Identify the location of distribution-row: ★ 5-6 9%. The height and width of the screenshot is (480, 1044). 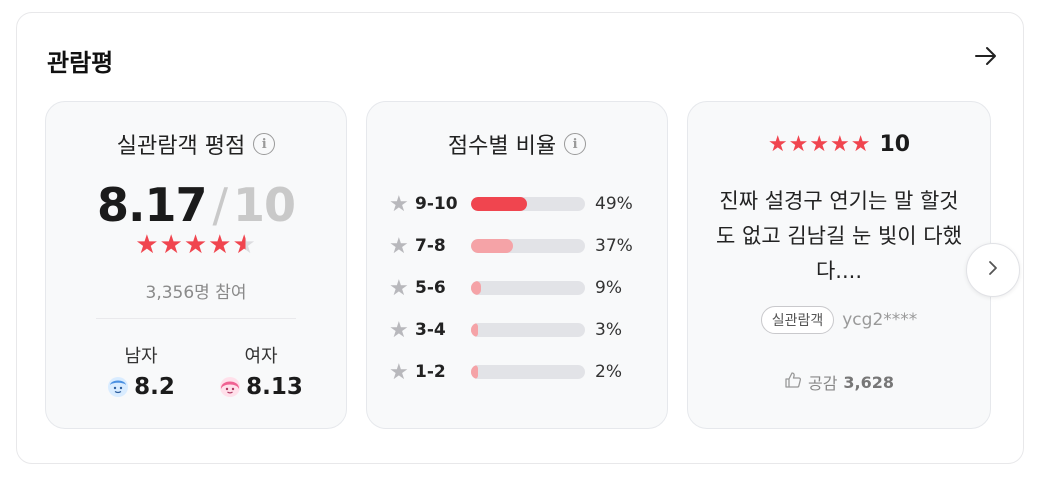
(505, 288).